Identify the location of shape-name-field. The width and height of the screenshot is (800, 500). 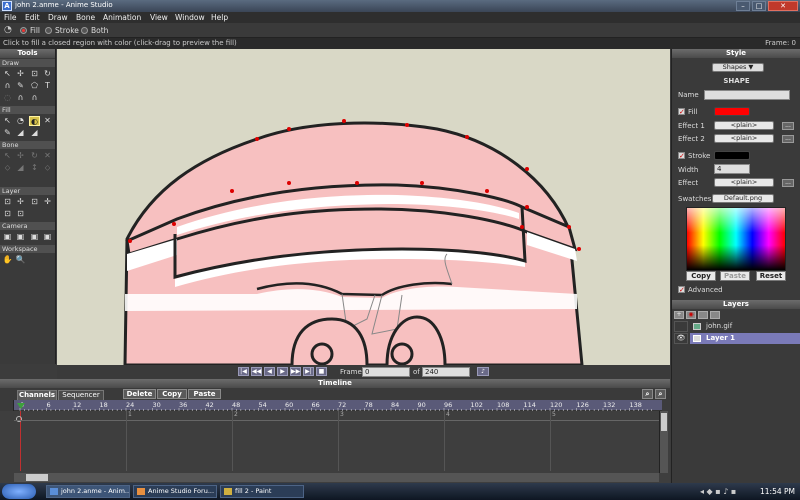
(747, 95).